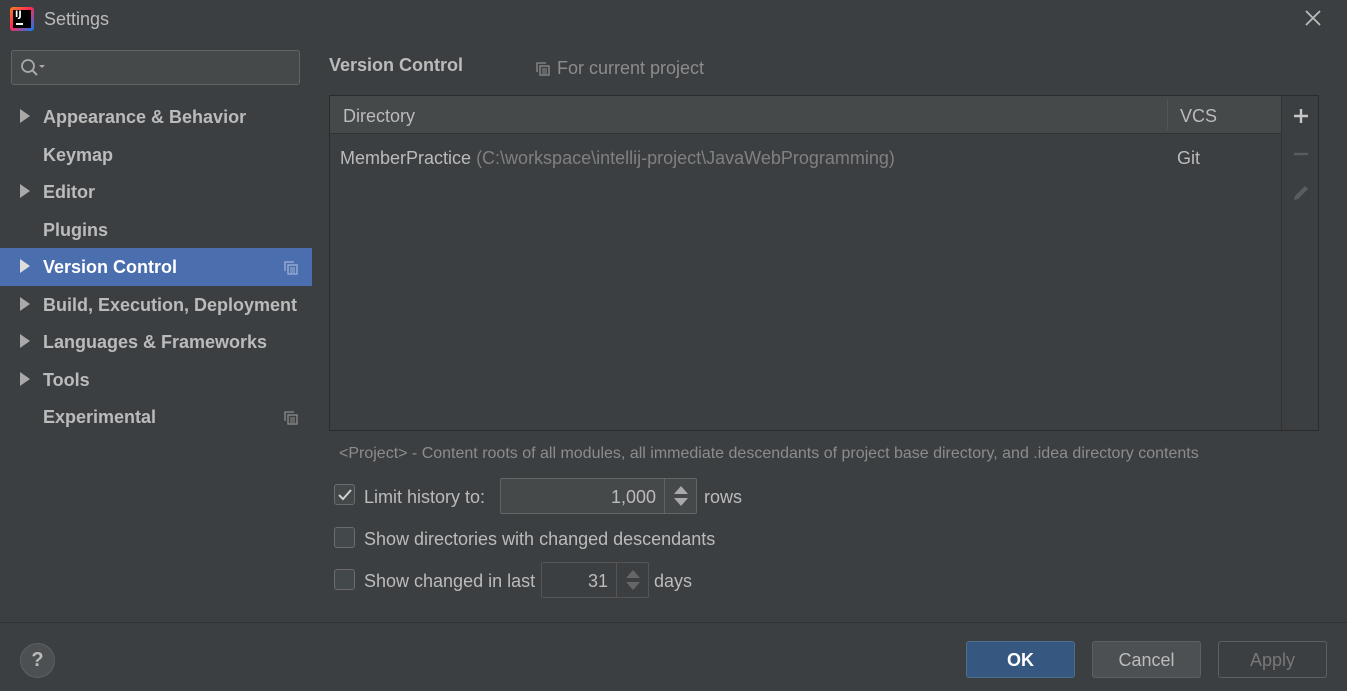 This screenshot has height=691, width=1347. Describe the element at coordinates (1313, 18) in the screenshot. I see `close-icon` at that location.